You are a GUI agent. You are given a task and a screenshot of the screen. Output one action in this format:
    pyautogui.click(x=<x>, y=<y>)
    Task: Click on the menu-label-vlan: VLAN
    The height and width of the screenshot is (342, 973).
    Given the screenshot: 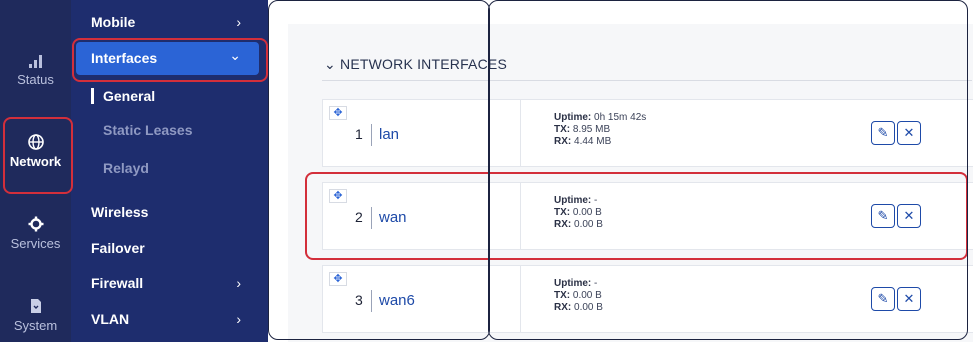 What is the action you would take?
    pyautogui.click(x=110, y=319)
    